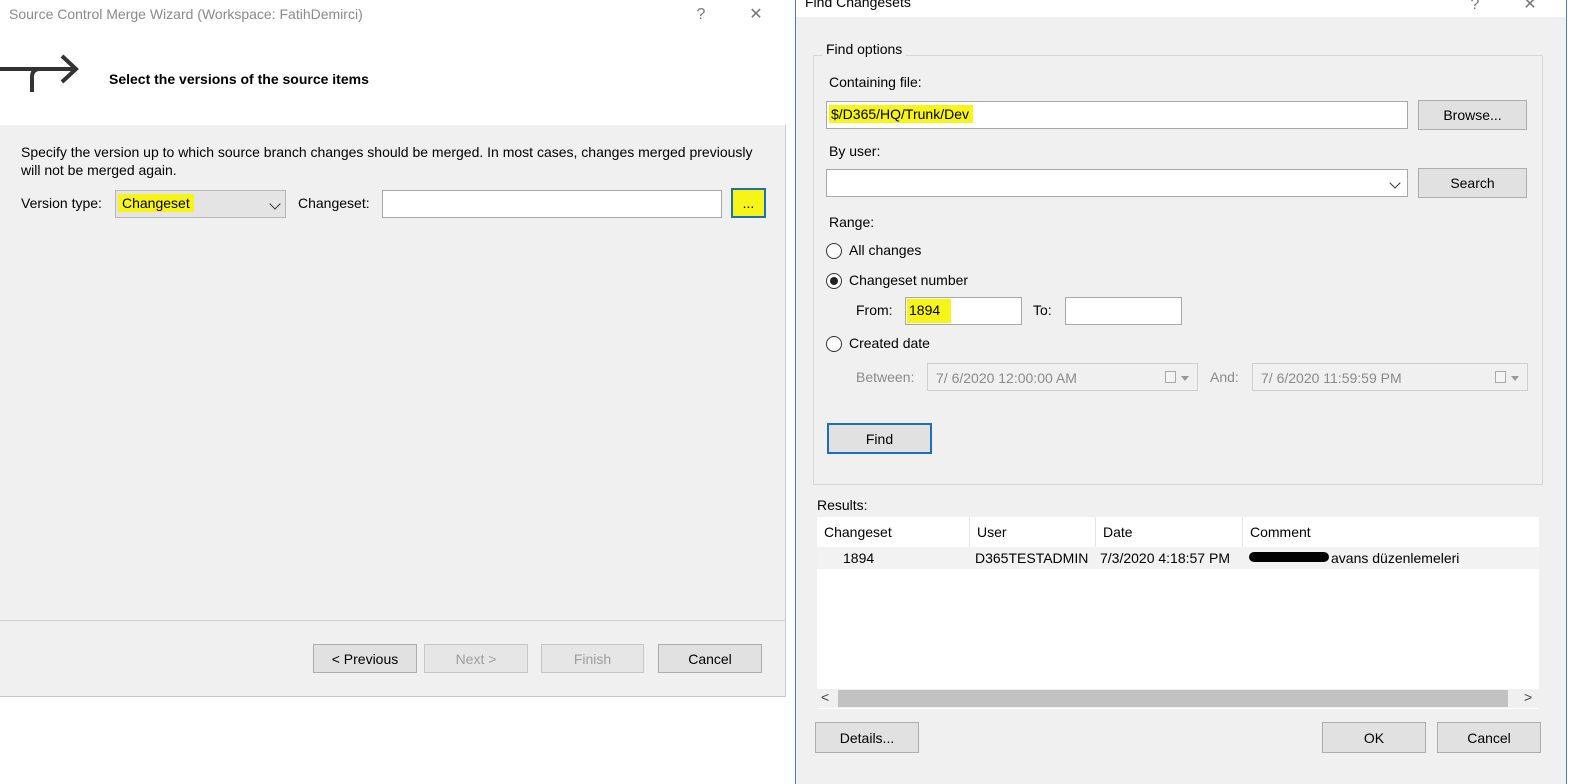  Describe the element at coordinates (1472, 183) in the screenshot. I see `search-button: Search` at that location.